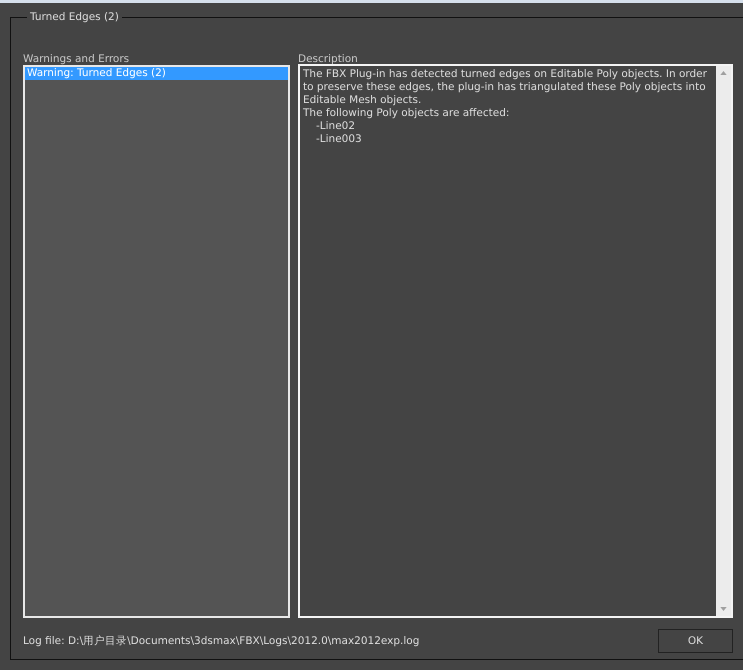 Image resolution: width=743 pixels, height=670 pixels. I want to click on ok-button: OK, so click(695, 641).